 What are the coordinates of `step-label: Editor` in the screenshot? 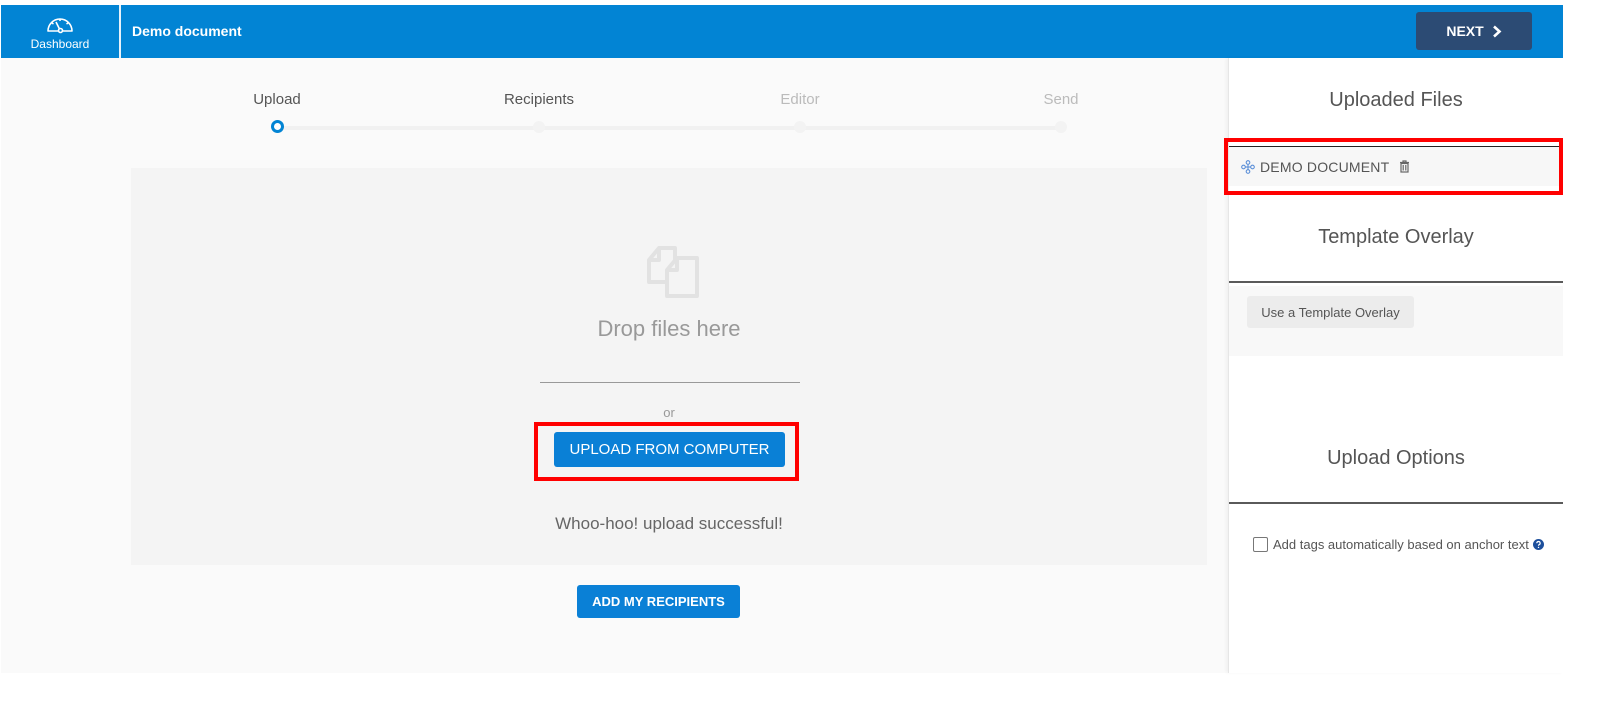 It's located at (800, 99).